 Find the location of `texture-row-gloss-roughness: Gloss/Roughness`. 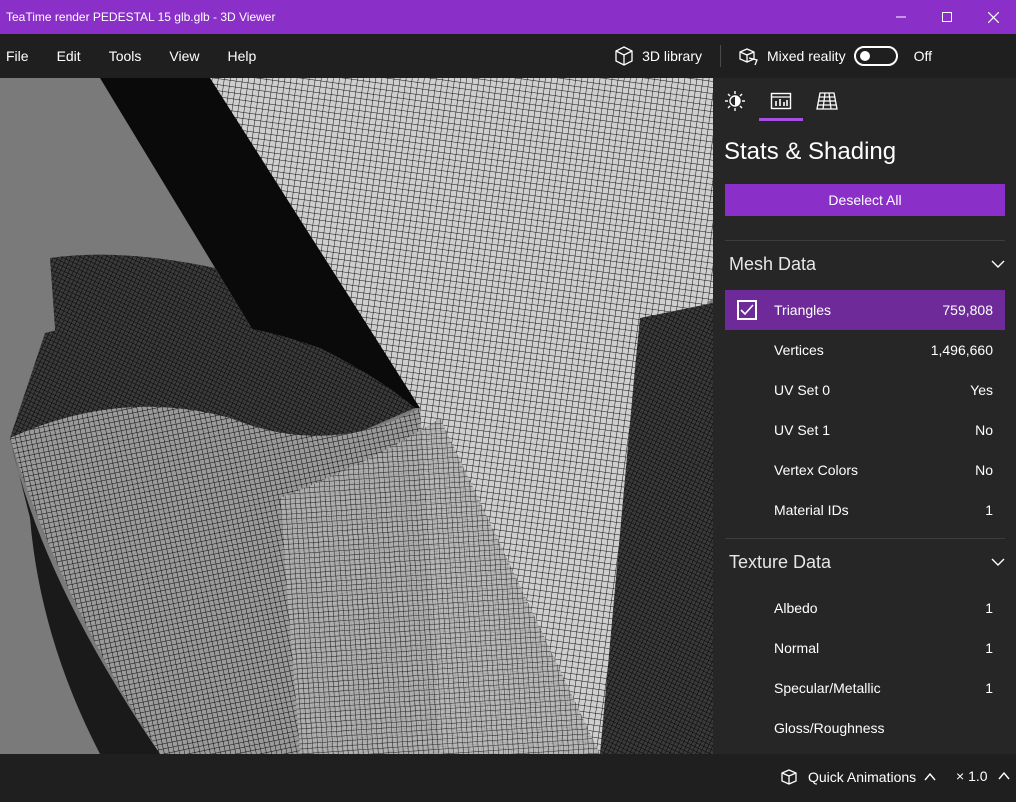

texture-row-gloss-roughness: Gloss/Roughness is located at coordinates (865, 728).